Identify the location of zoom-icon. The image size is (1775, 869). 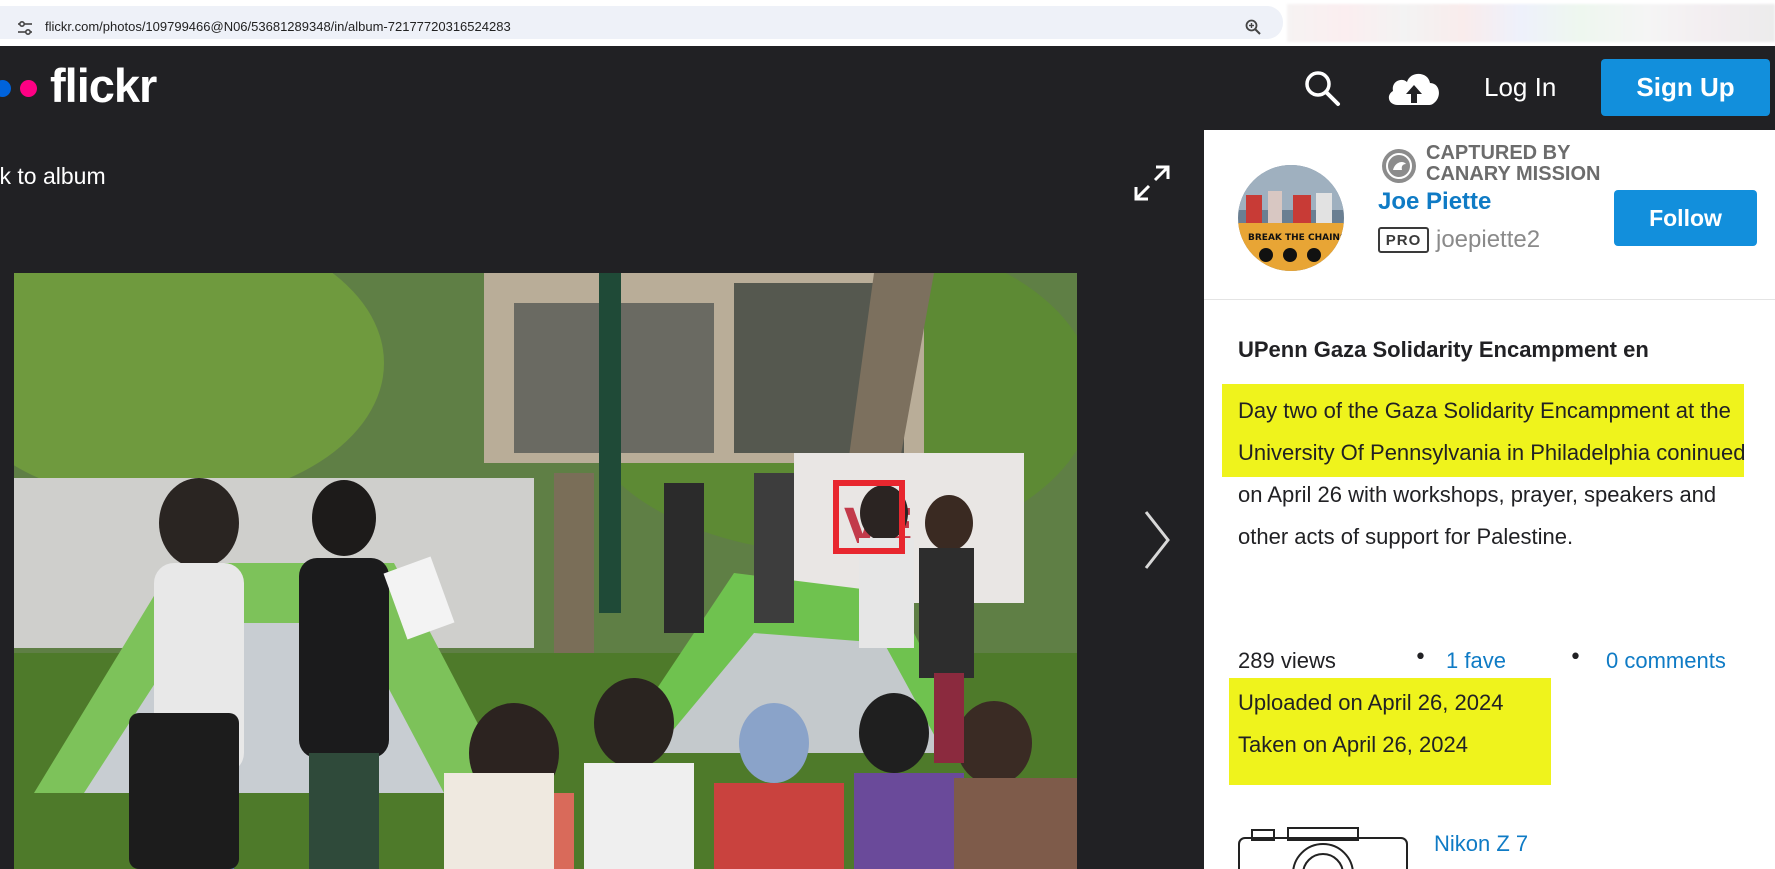
(1253, 27).